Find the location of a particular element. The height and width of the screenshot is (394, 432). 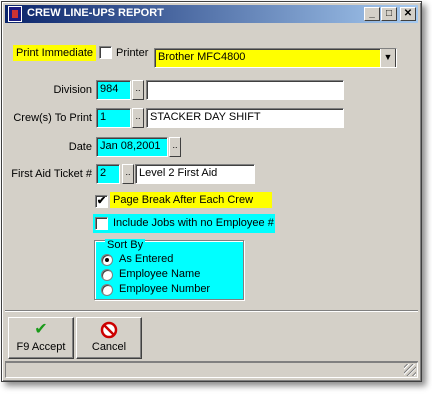

print-immediate-label: Print Immediate is located at coordinates (55, 53).